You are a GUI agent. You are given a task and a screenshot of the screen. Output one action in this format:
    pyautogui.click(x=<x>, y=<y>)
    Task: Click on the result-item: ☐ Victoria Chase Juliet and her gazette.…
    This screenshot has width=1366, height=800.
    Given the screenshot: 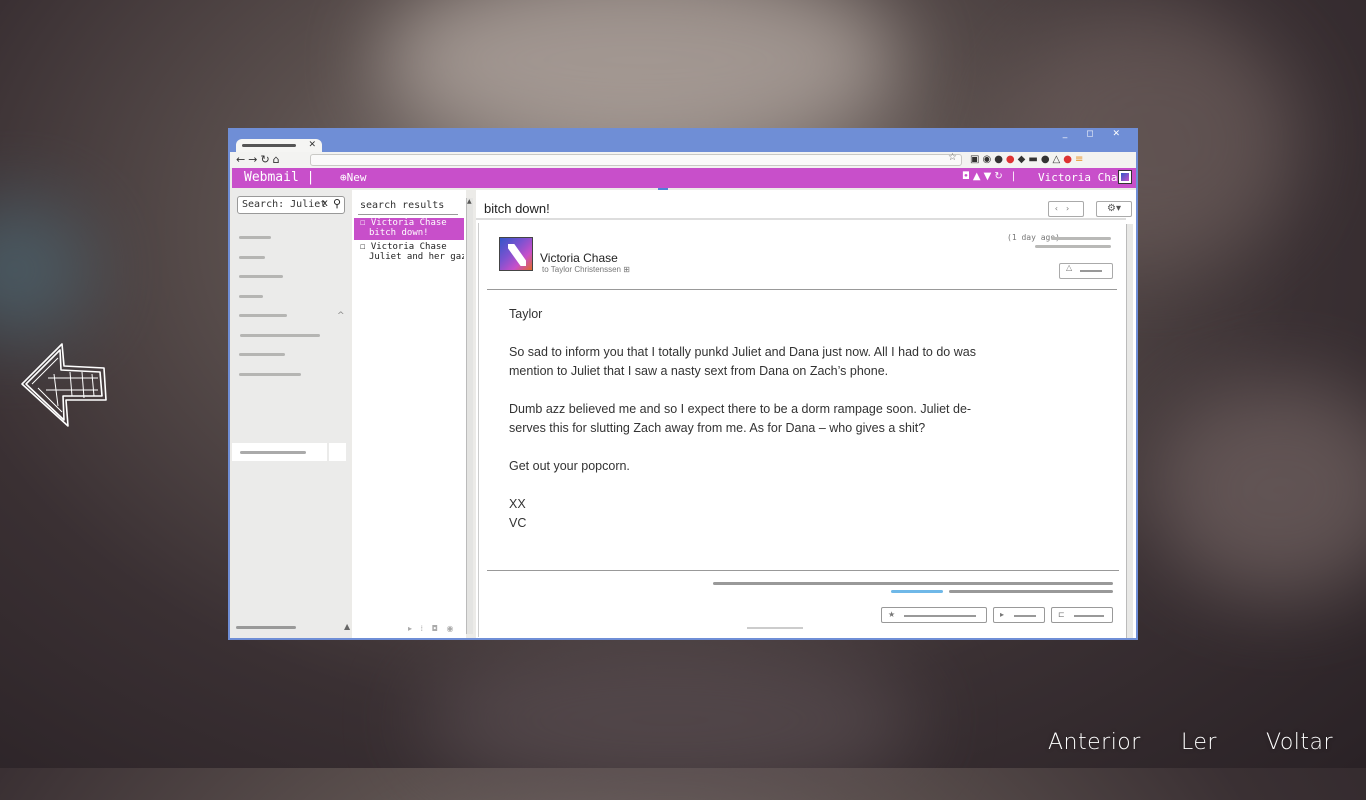 What is the action you would take?
    pyautogui.click(x=409, y=253)
    